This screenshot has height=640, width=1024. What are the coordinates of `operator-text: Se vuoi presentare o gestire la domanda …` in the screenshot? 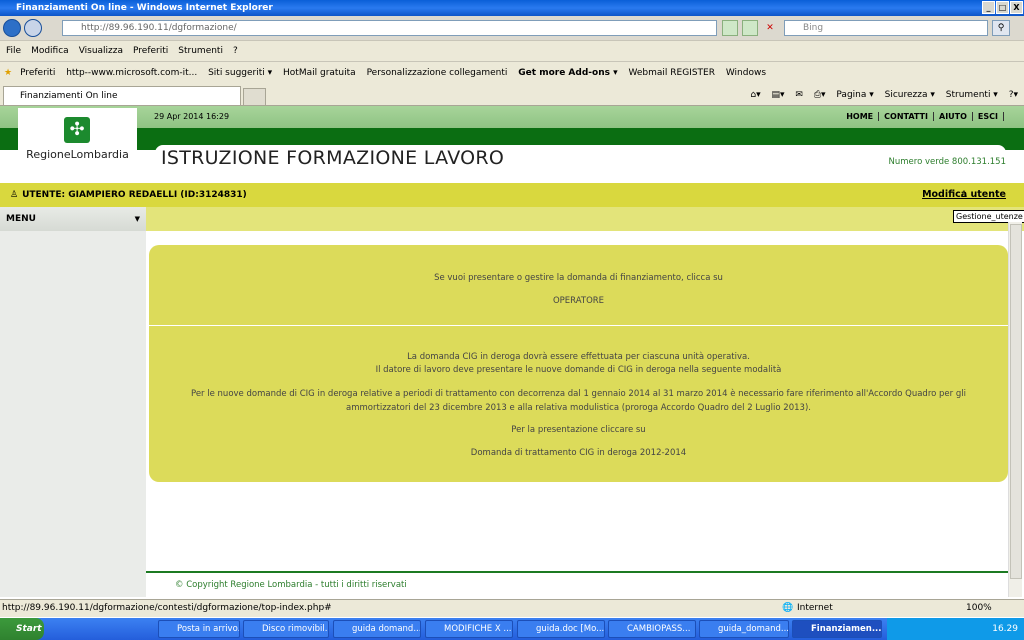 It's located at (578, 278).